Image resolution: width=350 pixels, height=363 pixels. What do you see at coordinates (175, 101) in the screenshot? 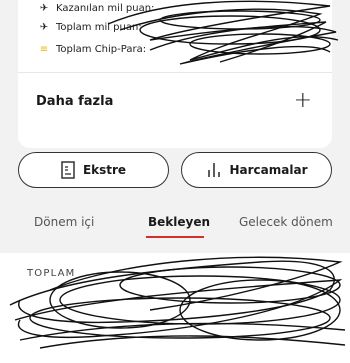
I see `more-toggle: Daha fazla +` at bounding box center [175, 101].